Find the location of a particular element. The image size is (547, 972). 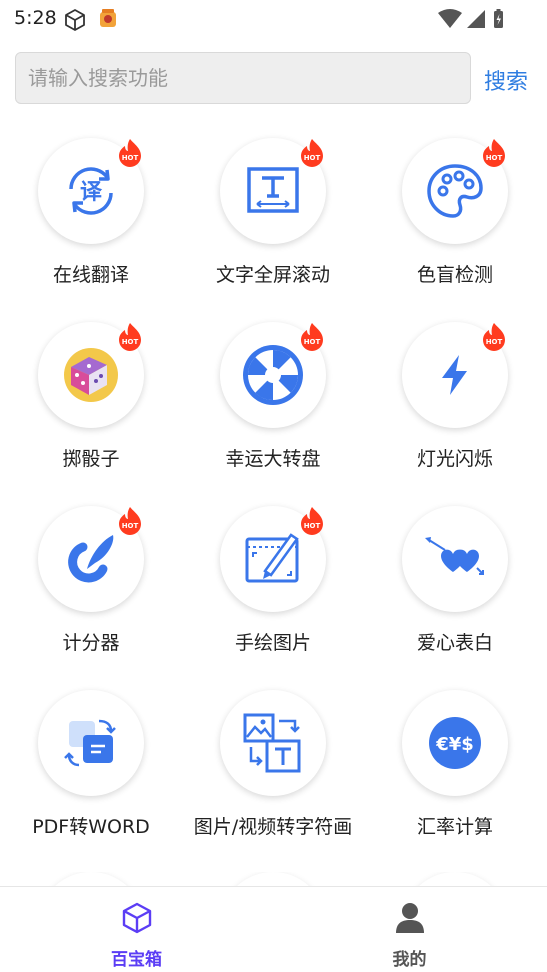

status-bar: 5:28 is located at coordinates (273, 19).